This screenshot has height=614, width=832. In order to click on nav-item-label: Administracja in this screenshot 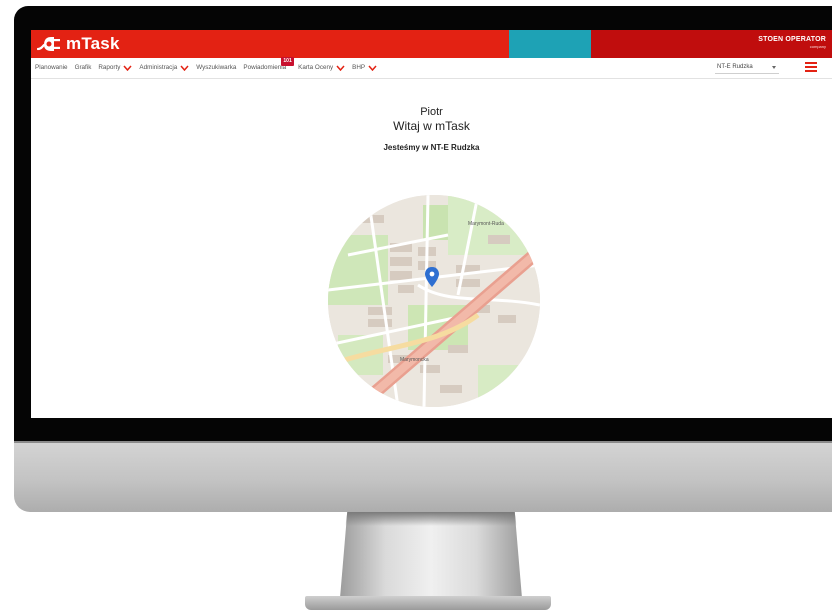, I will do `click(158, 67)`.